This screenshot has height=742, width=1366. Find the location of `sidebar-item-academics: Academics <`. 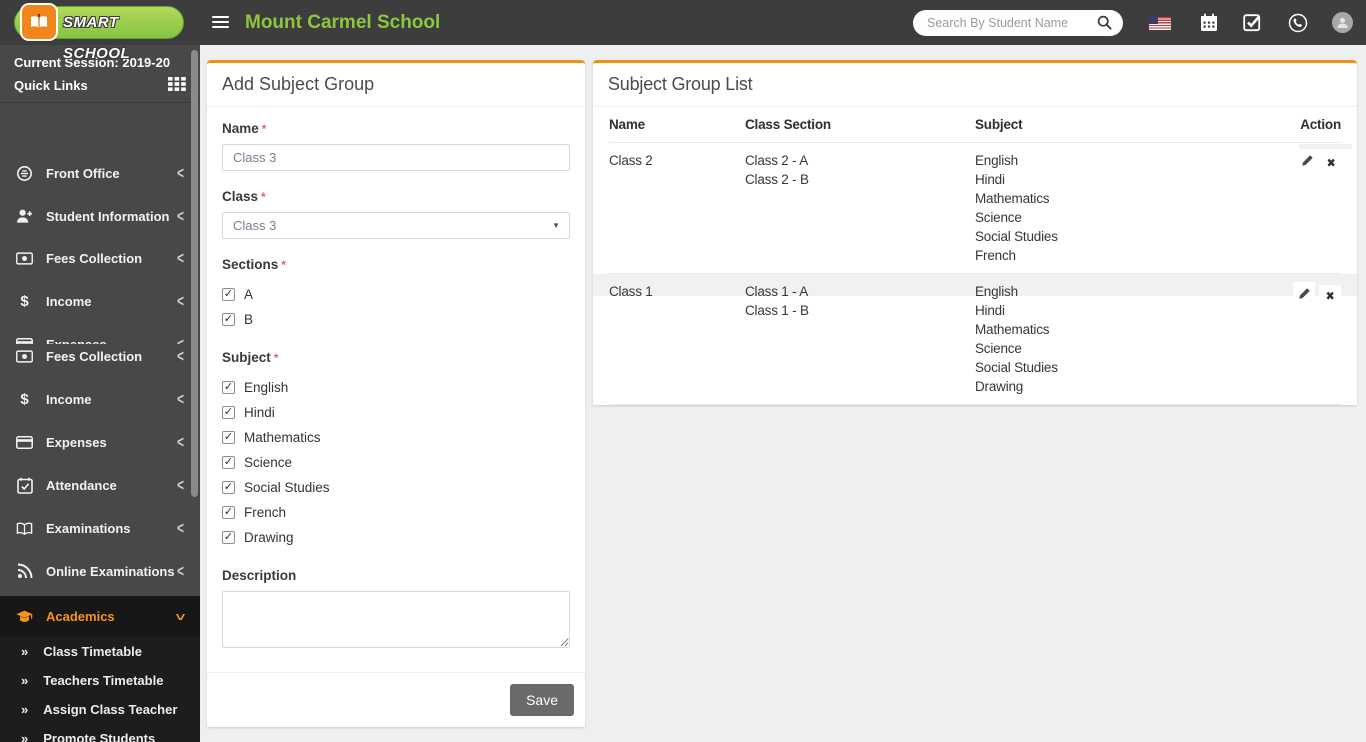

sidebar-item-academics: Academics < is located at coordinates (100, 616).